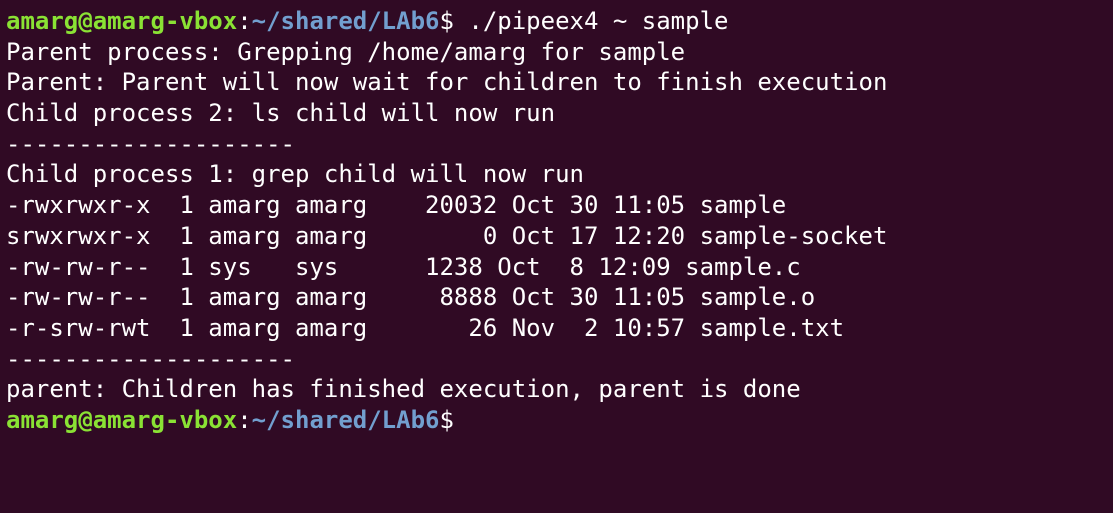 This screenshot has width=1113, height=513. What do you see at coordinates (295, 174) in the screenshot?
I see `output-line: Child process 1: grep child will now run` at bounding box center [295, 174].